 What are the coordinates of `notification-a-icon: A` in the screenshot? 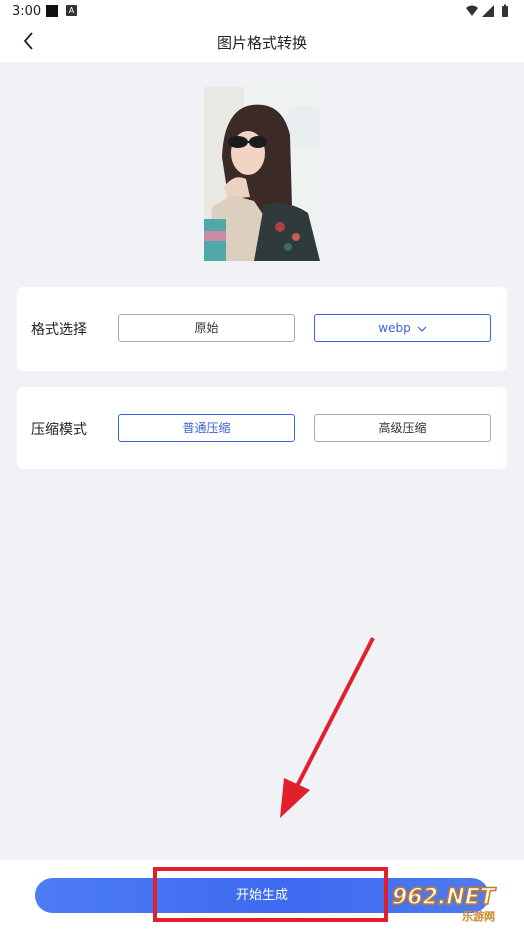 It's located at (71, 10).